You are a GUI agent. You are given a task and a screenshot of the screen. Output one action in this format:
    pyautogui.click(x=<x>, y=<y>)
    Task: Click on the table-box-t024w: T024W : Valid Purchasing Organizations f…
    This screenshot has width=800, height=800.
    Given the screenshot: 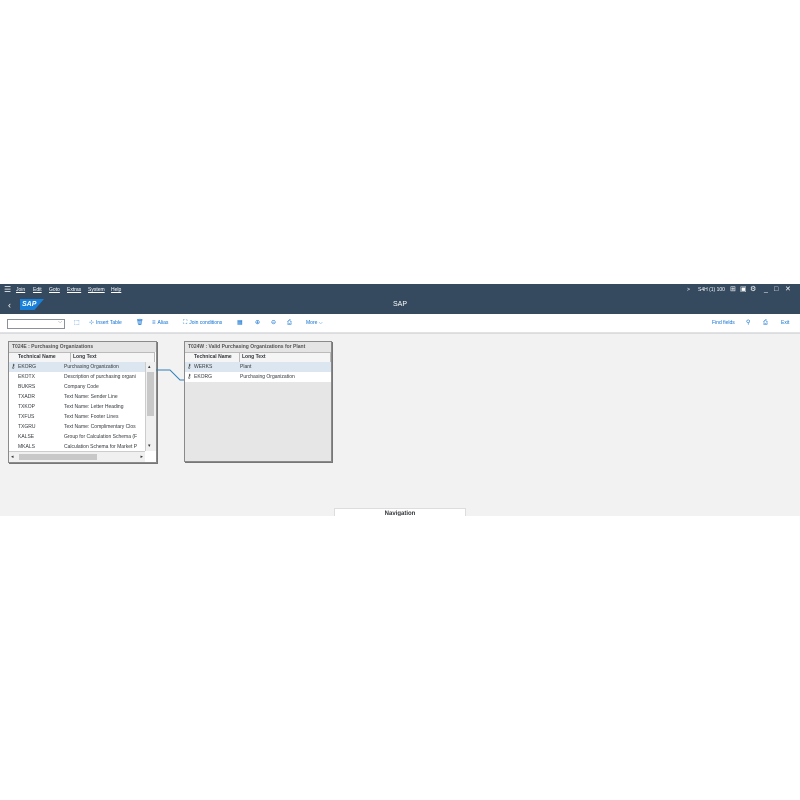 What is the action you would take?
    pyautogui.click(x=258, y=401)
    